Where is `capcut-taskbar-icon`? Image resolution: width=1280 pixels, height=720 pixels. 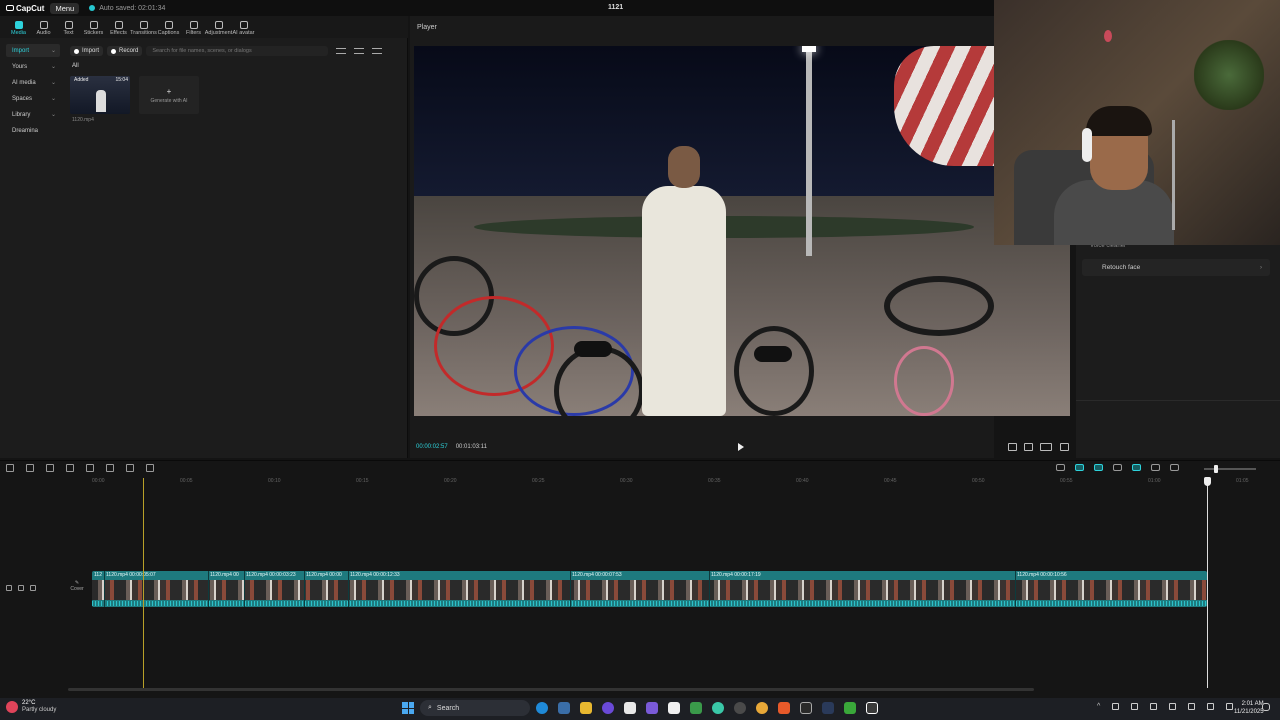 capcut-taskbar-icon is located at coordinates (674, 708).